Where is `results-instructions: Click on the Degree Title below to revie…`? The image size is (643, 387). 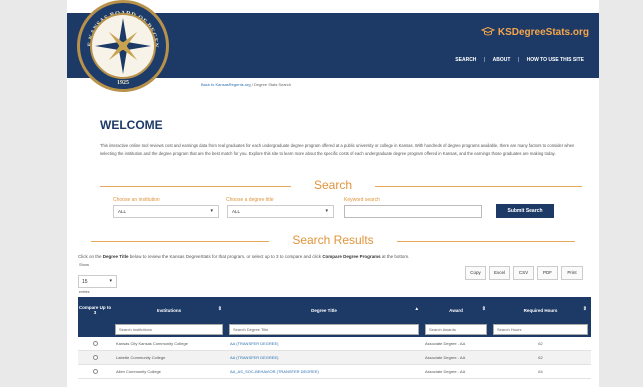
results-instructions: Click on the Degree Title below to revie… is located at coordinates (243, 256).